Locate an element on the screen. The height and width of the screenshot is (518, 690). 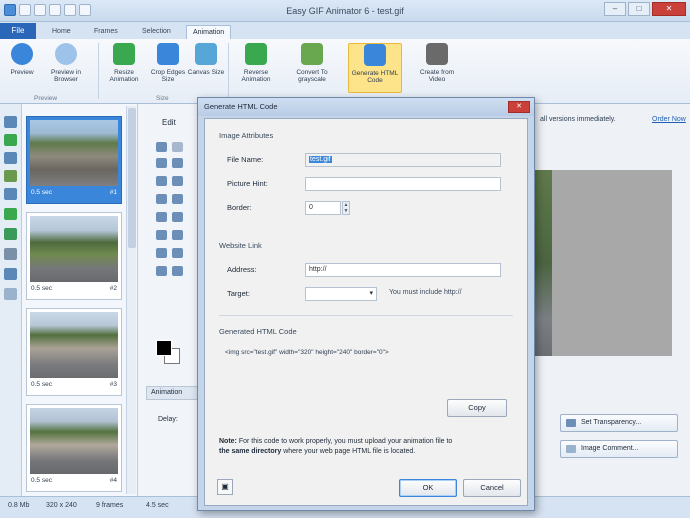
frames-view-icon is located at coordinates (10, 122).